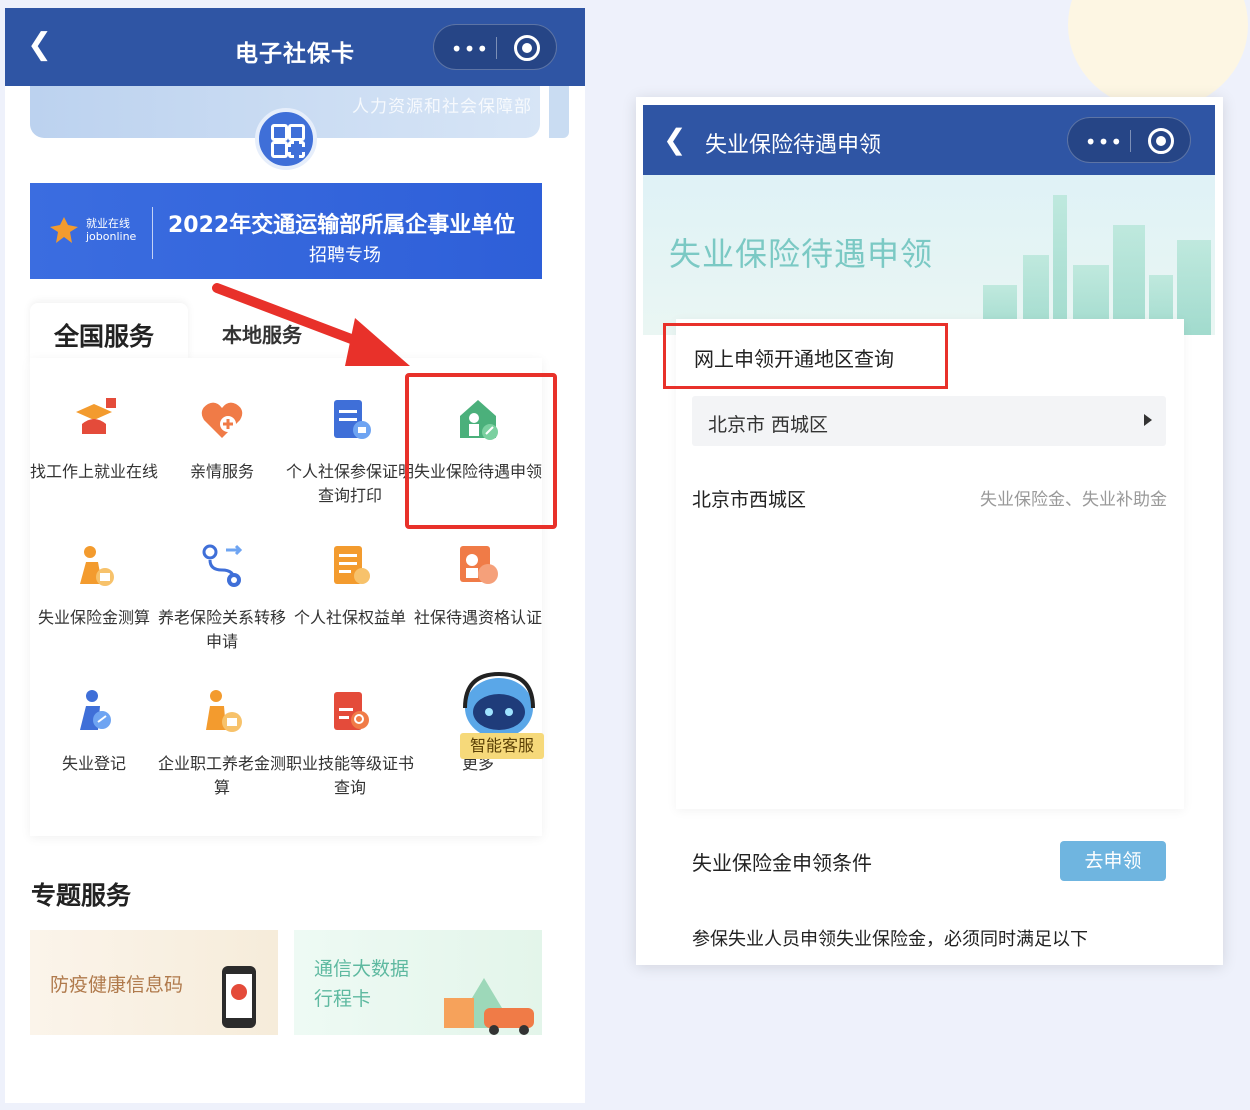  I want to click on card-issuer-text: 人力资源和社会保障部, so click(442, 107).